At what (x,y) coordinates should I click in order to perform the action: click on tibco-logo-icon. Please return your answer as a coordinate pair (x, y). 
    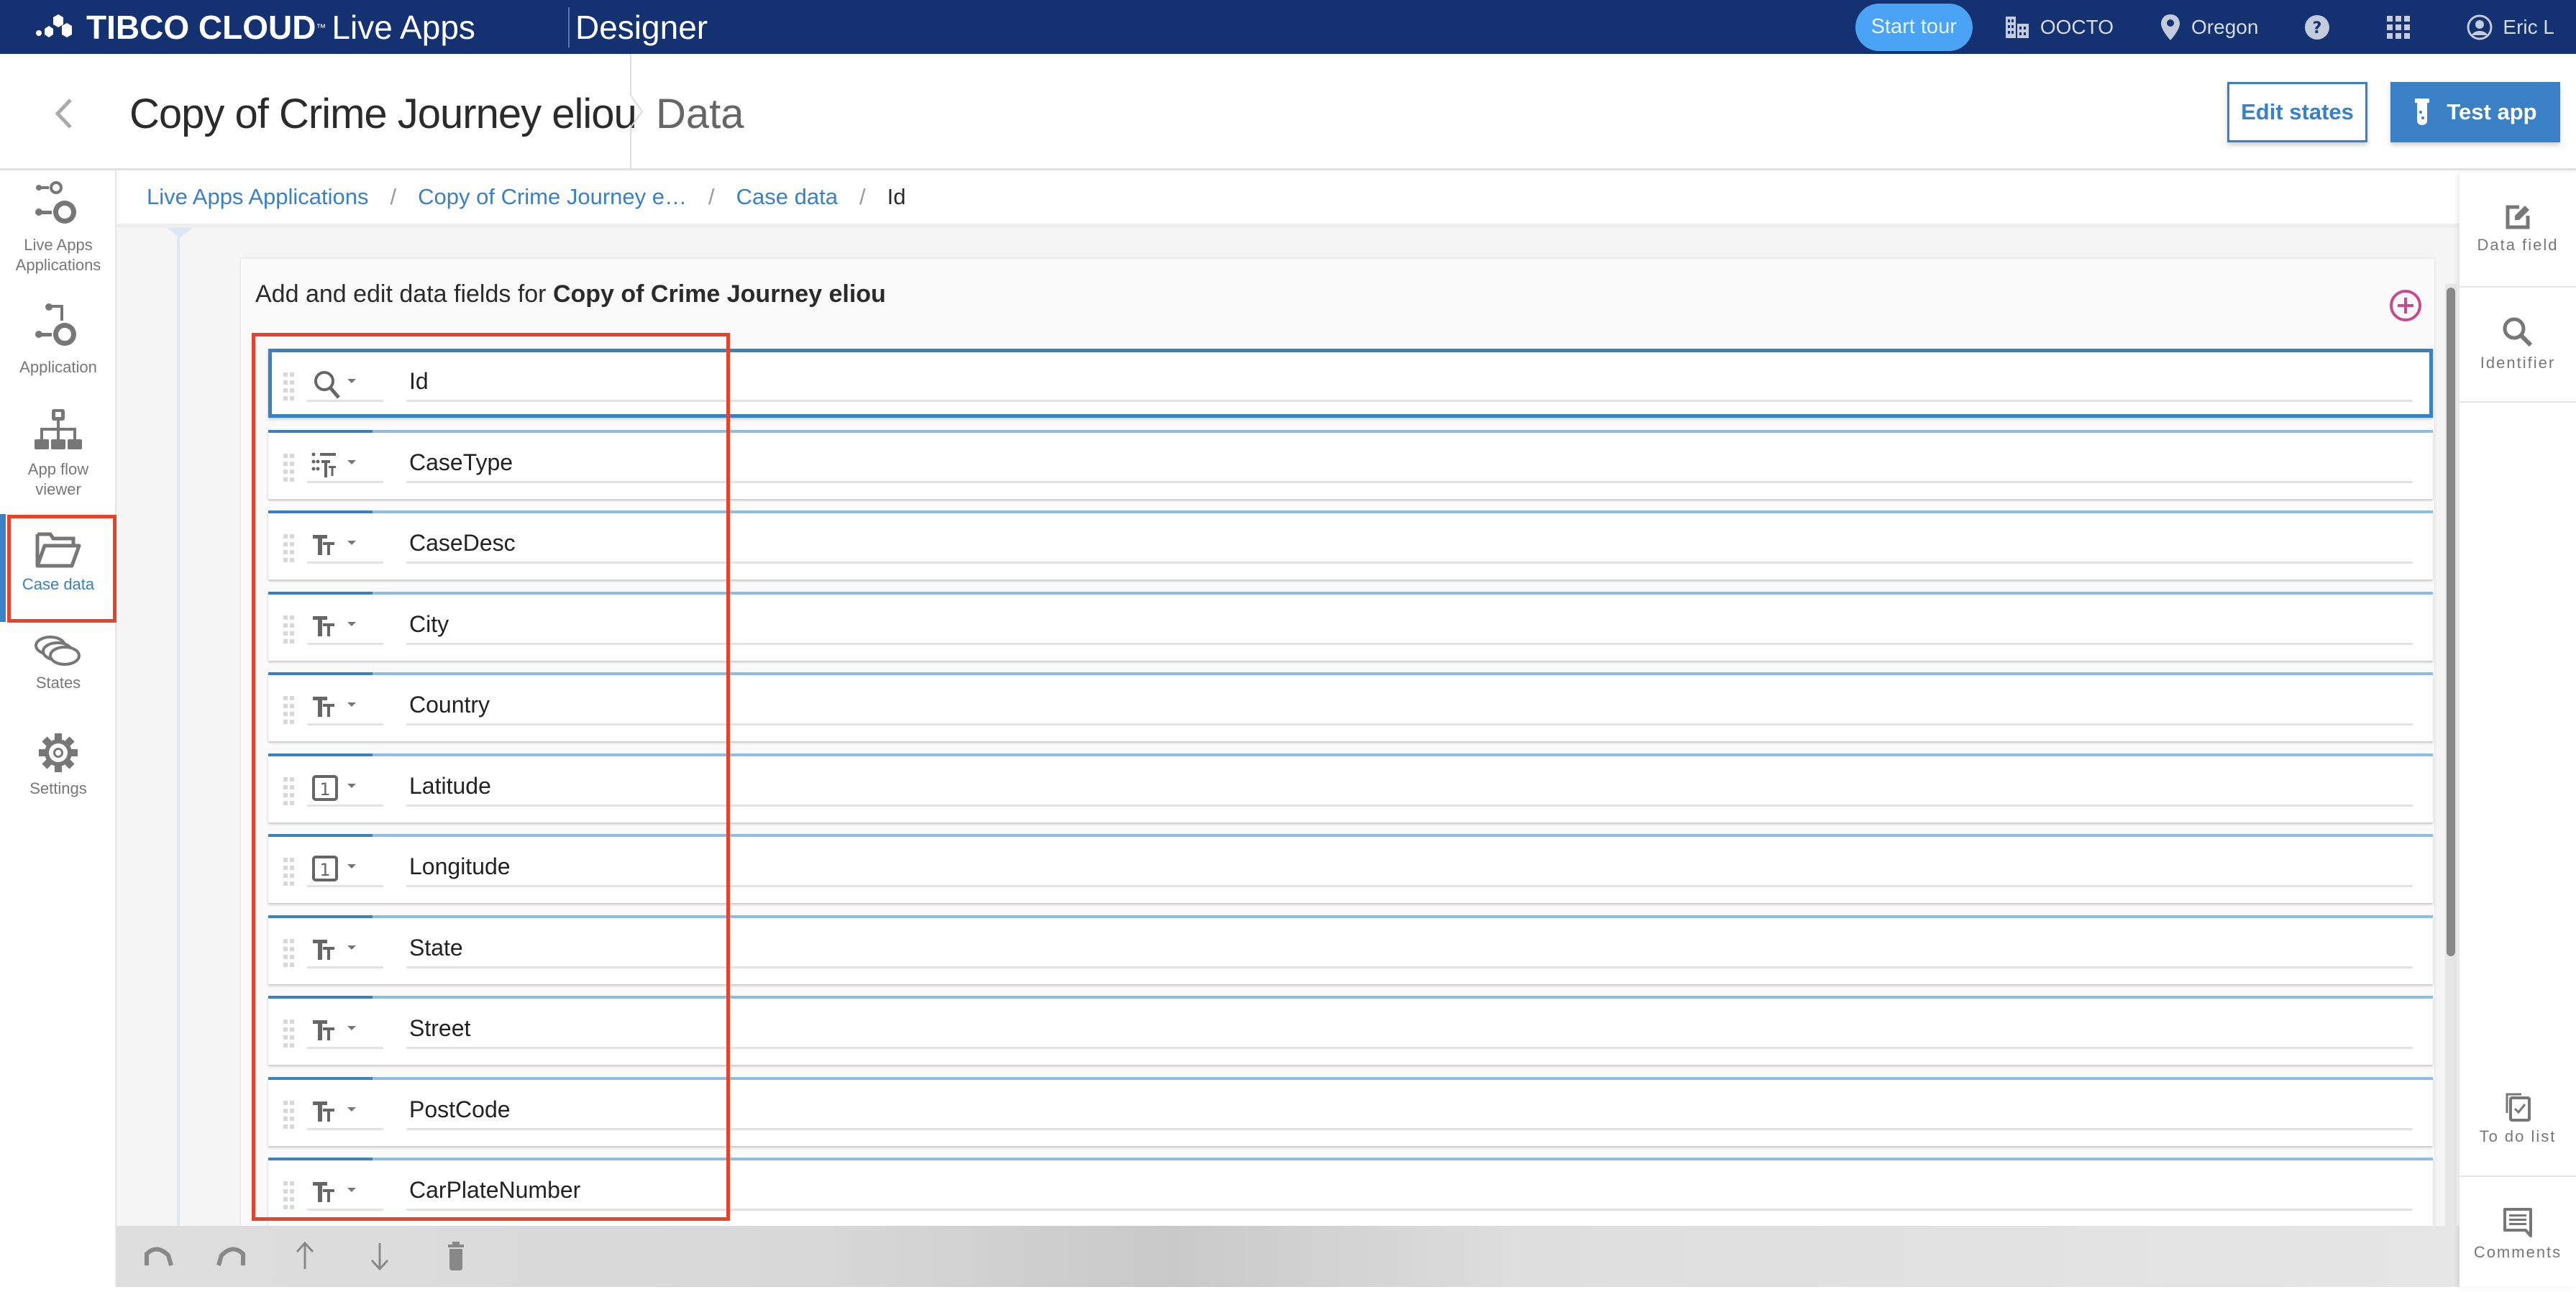
    Looking at the image, I should click on (57, 28).